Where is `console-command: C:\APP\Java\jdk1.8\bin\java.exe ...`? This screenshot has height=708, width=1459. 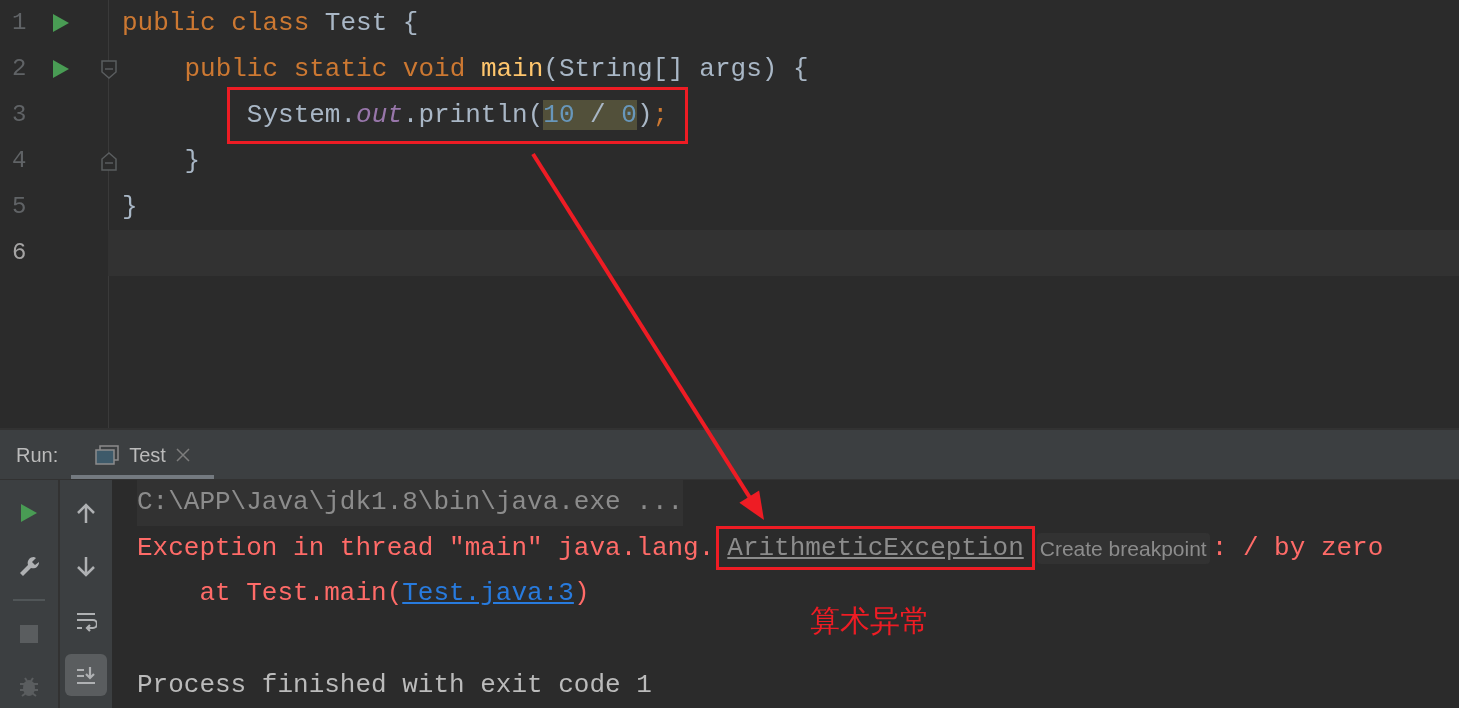 console-command: C:\APP\Java\jdk1.8\bin\java.exe ... is located at coordinates (410, 503).